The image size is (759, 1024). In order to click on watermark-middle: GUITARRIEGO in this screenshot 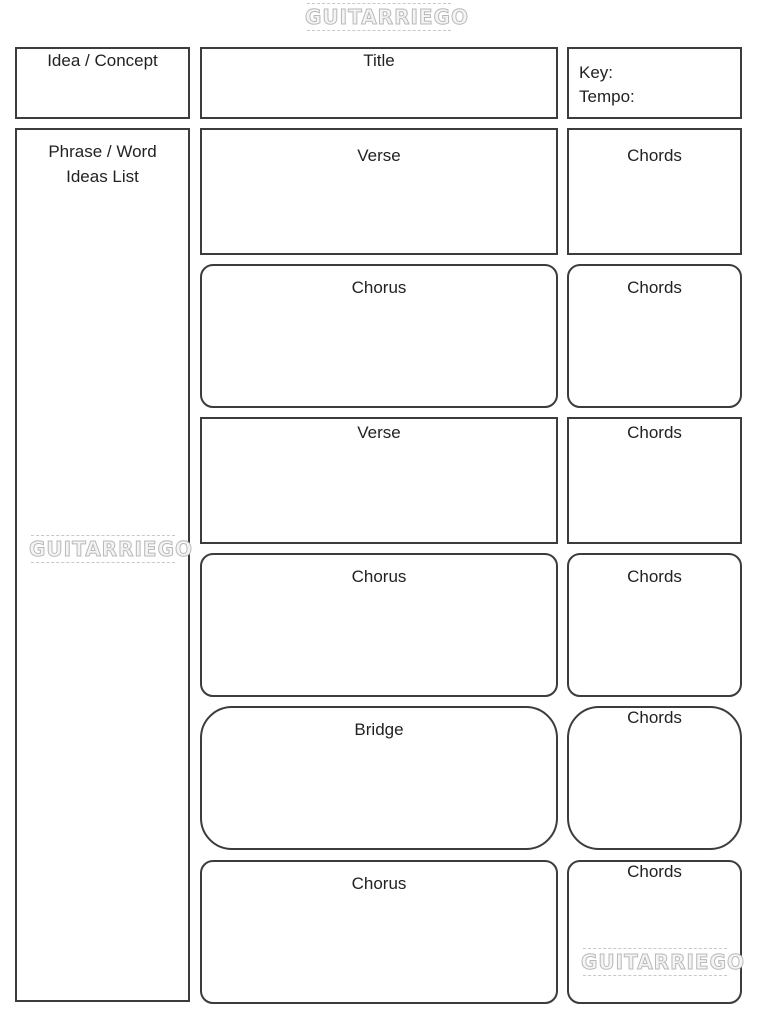, I will do `click(111, 549)`.